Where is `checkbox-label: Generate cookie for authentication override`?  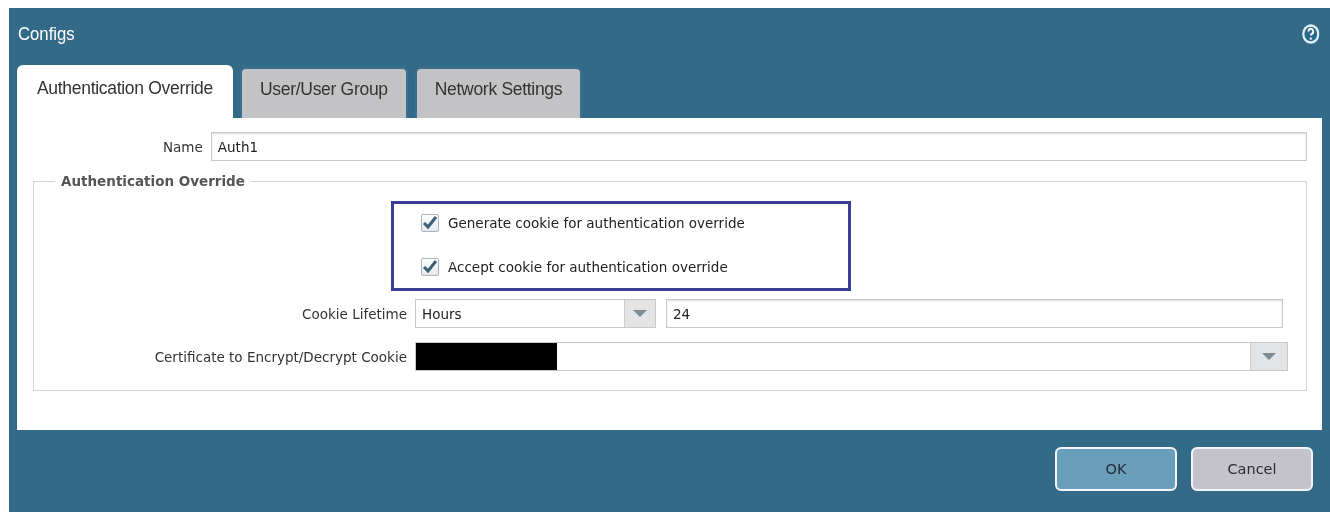 checkbox-label: Generate cookie for authentication override is located at coordinates (596, 223).